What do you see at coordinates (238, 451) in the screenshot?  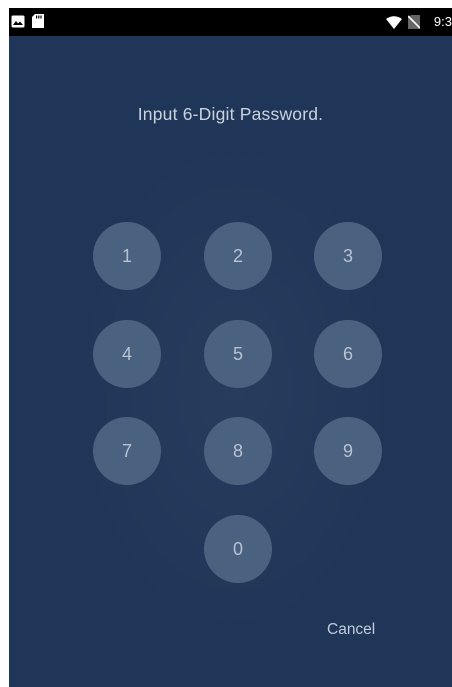 I see `keypad-key-8: 8` at bounding box center [238, 451].